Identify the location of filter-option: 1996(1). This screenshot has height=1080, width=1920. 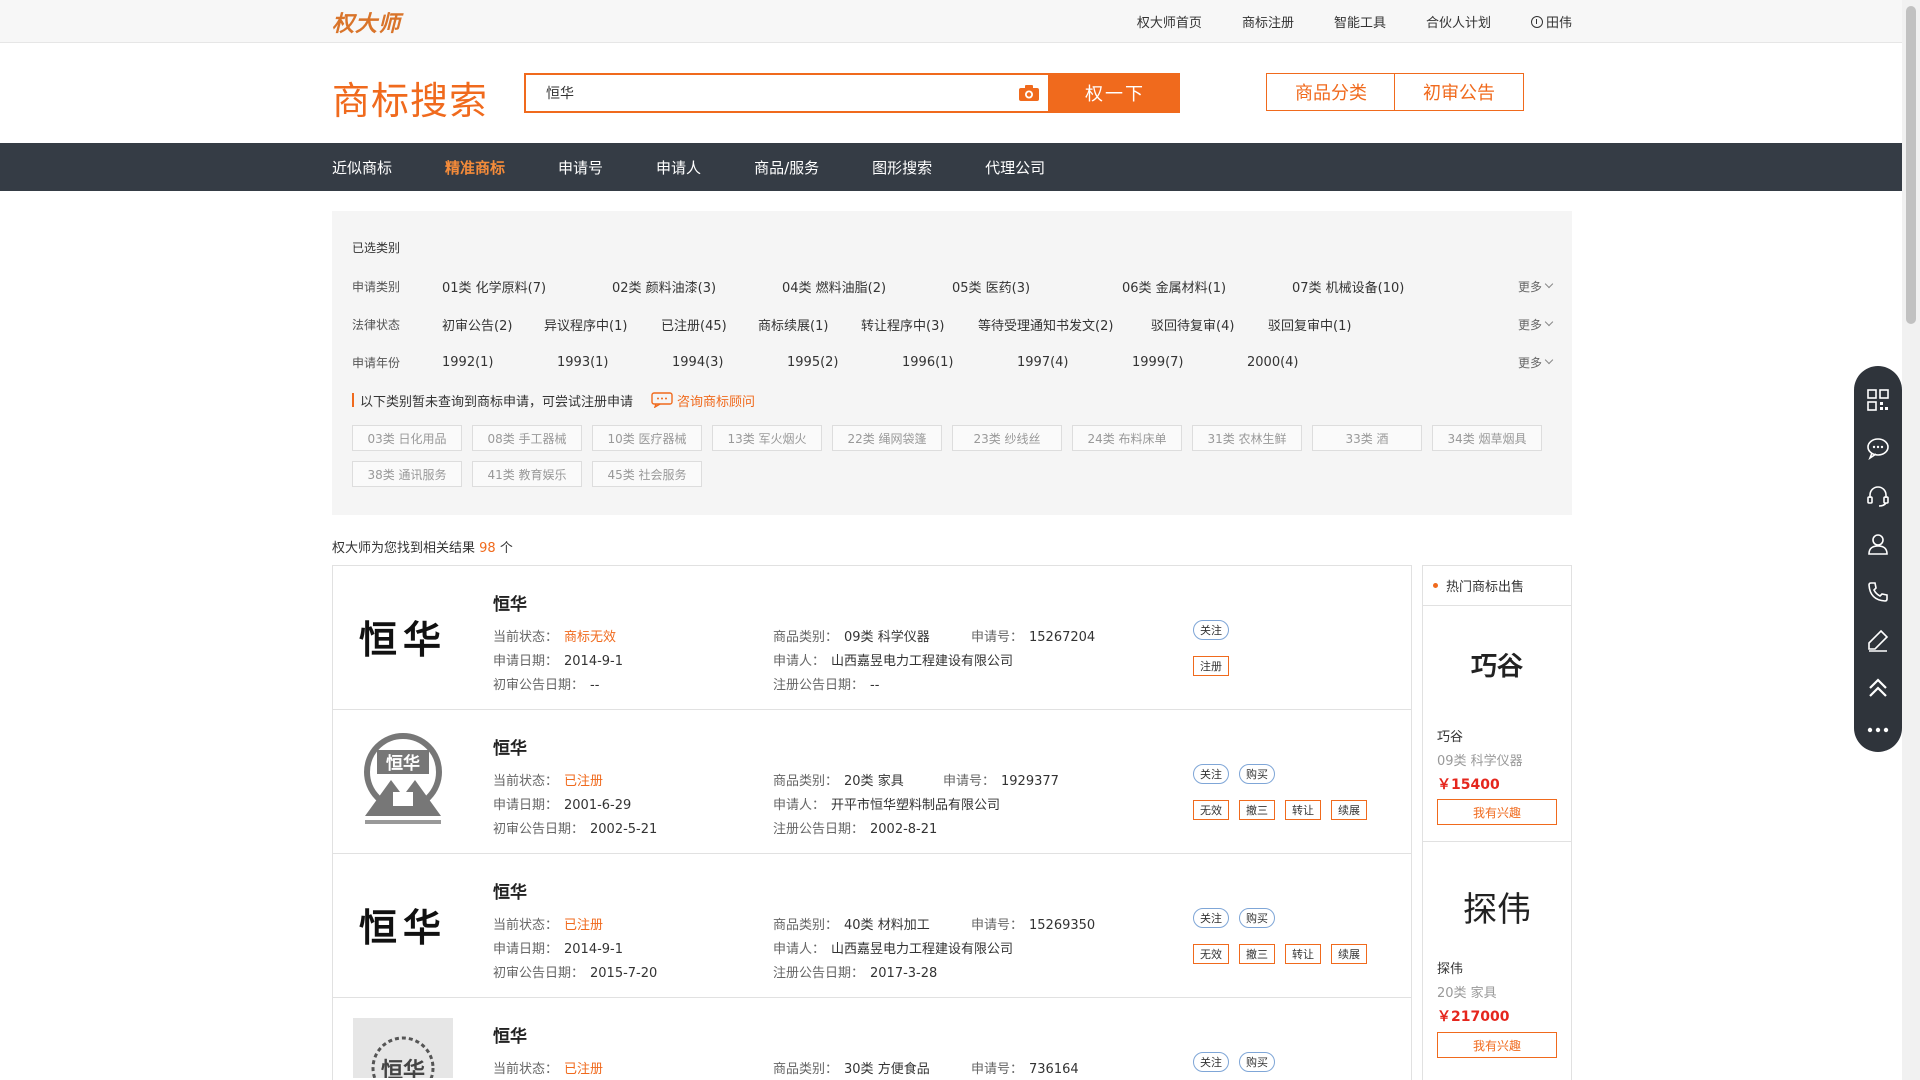
(959, 362).